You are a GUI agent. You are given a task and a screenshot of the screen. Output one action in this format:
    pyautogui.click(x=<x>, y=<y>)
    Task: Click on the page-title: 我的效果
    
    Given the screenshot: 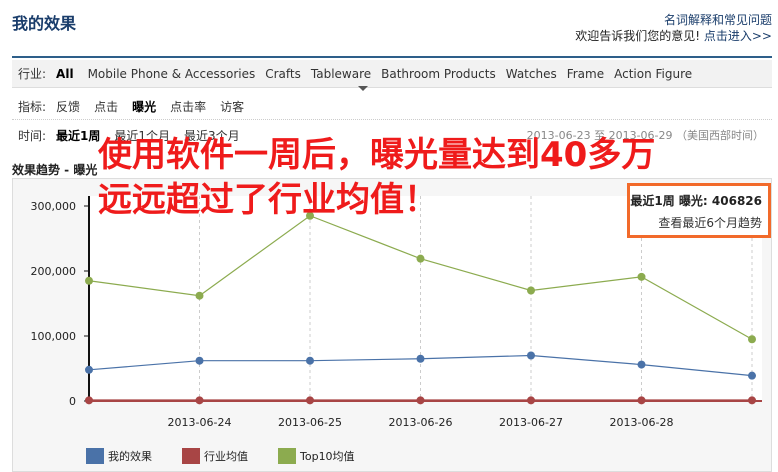 What is the action you would take?
    pyautogui.click(x=44, y=23)
    